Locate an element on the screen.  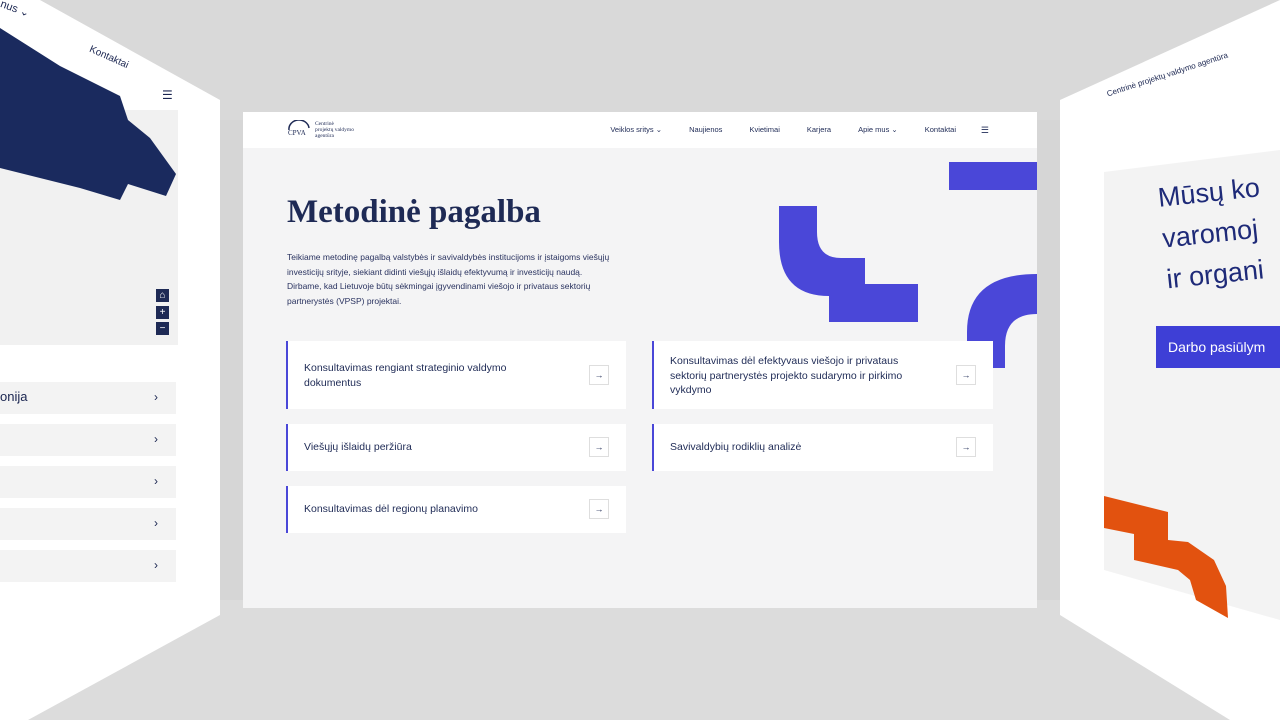
service-card-label: Savivaldybių rodiklių analizė is located at coordinates (736, 447).